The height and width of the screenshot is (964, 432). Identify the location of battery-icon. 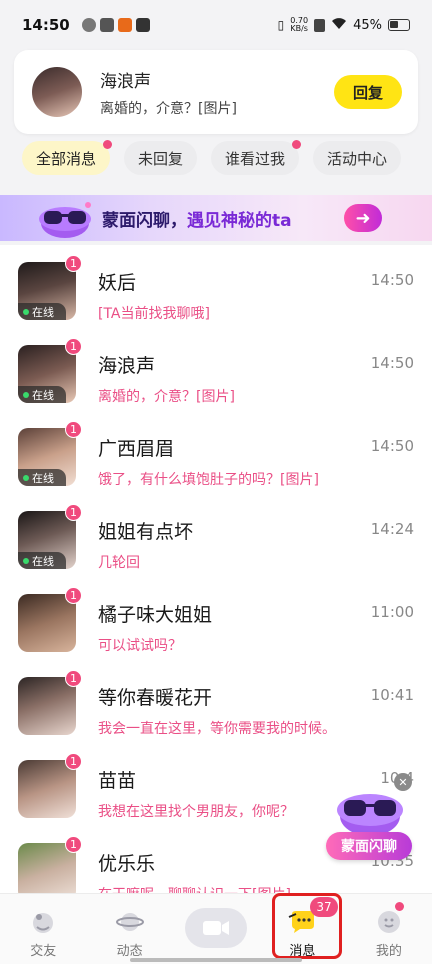
(399, 25).